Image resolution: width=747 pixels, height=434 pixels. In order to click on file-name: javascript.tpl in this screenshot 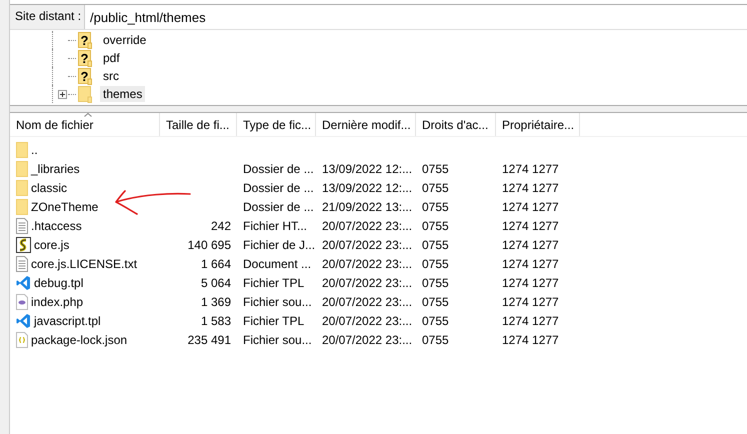, I will do `click(67, 321)`.